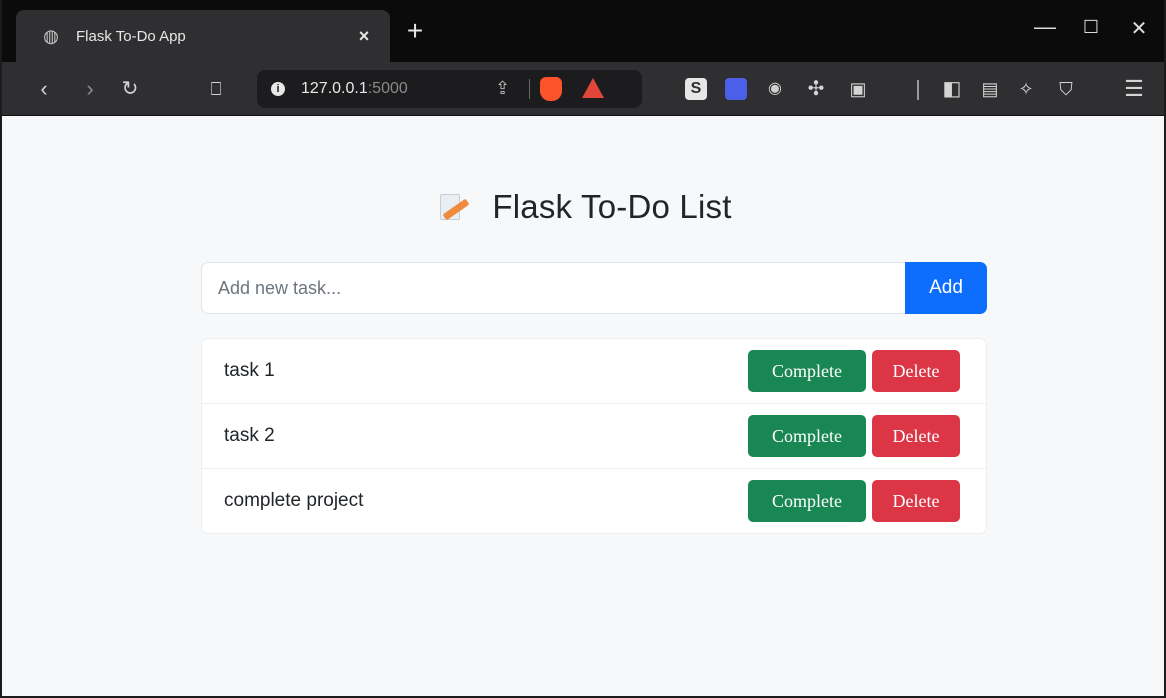 The width and height of the screenshot is (1166, 698). What do you see at coordinates (990, 89) in the screenshot?
I see `wallet-icon: ▤` at bounding box center [990, 89].